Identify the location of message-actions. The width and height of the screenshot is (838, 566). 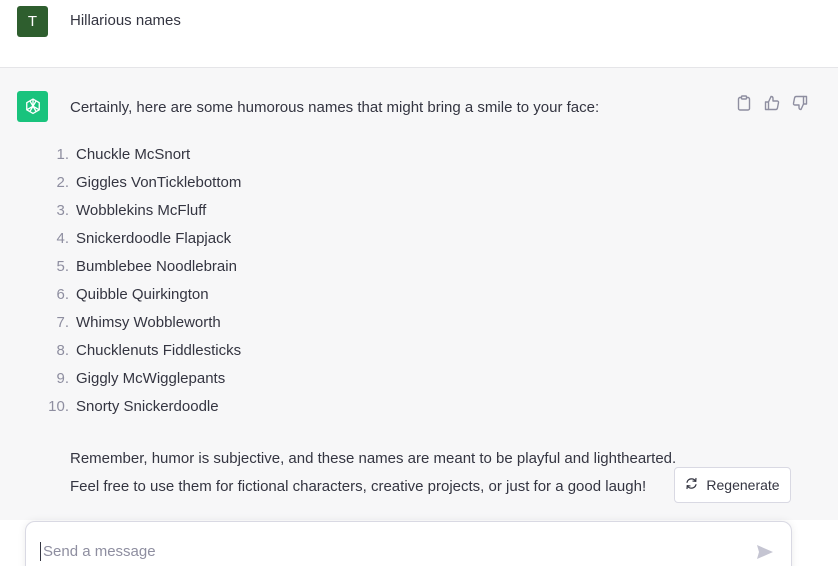
(772, 103).